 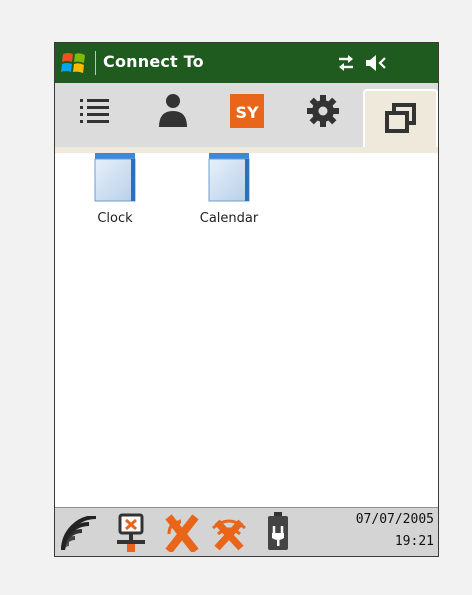 I want to click on sy-logo-icon: SY, so click(x=247, y=111).